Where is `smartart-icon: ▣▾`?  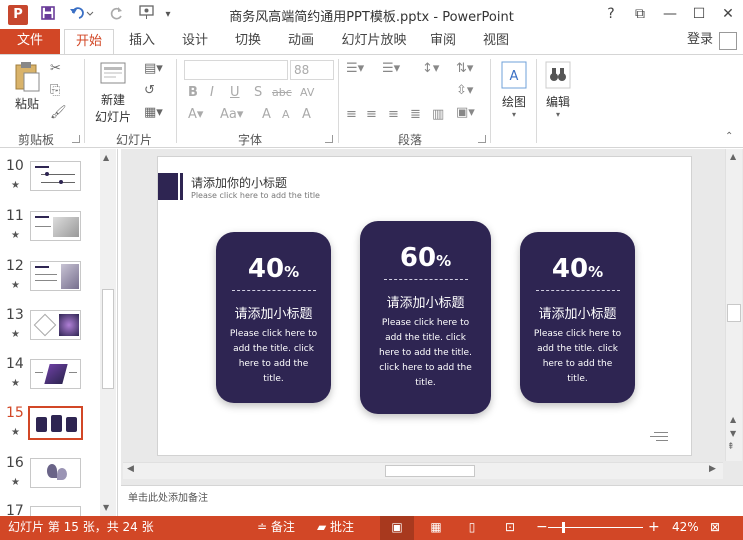 smartart-icon: ▣▾ is located at coordinates (465, 113).